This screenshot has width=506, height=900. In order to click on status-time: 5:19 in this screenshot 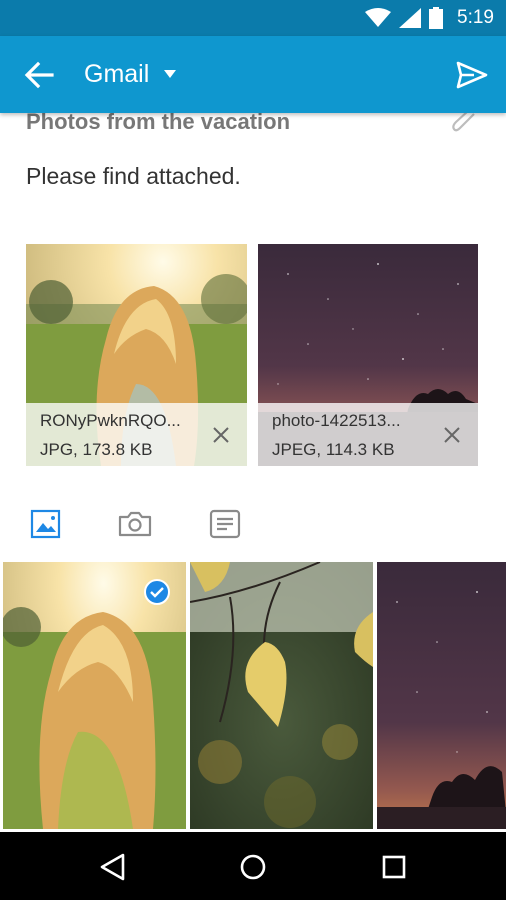, I will do `click(475, 17)`.